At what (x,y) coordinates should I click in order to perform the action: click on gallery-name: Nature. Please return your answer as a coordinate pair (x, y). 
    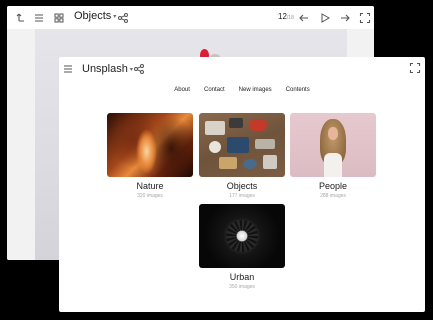
    Looking at the image, I should click on (150, 186).